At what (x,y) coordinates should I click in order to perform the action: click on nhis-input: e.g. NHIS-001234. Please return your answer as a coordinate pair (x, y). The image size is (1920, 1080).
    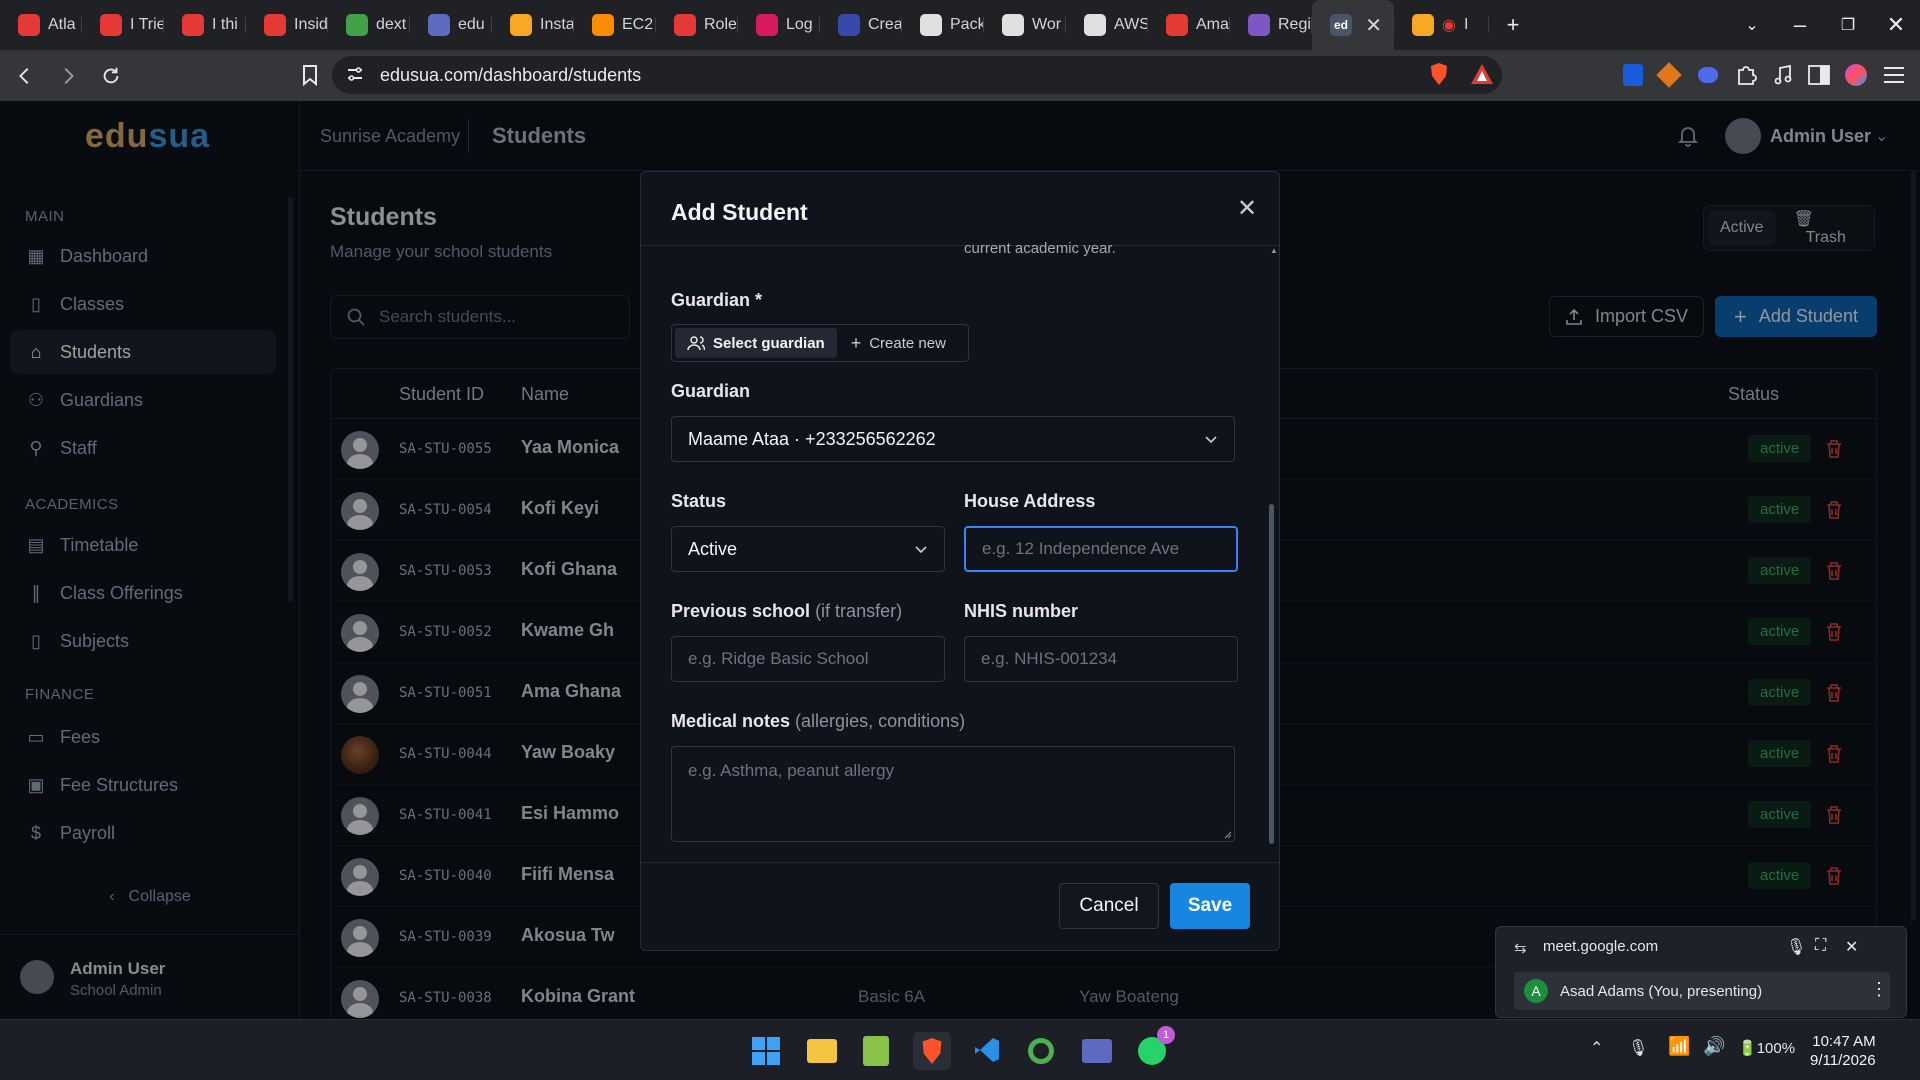
    Looking at the image, I should click on (1101, 659).